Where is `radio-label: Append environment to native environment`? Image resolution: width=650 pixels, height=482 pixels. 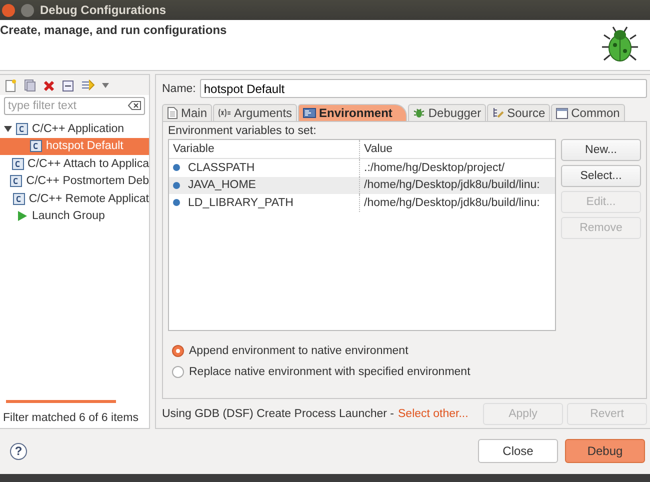
radio-label: Append environment to native environment is located at coordinates (298, 351).